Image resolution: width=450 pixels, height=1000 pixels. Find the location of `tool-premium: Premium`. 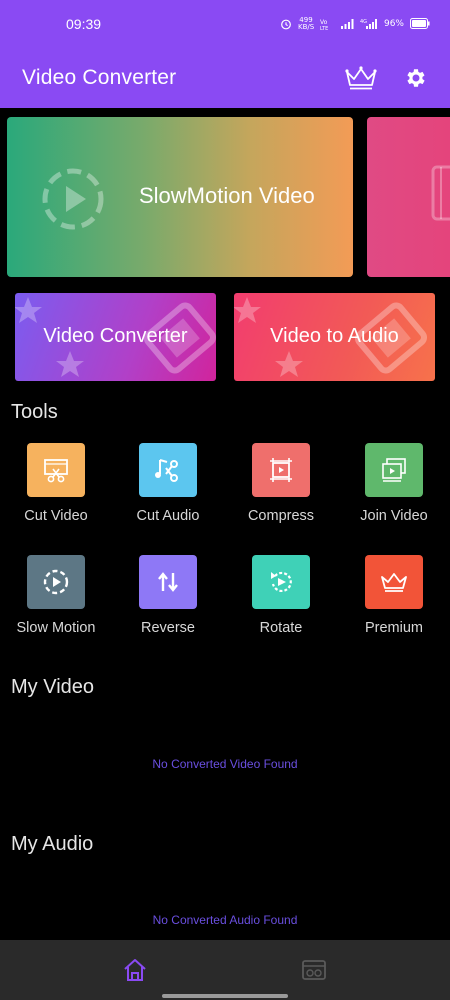

tool-premium: Premium is located at coordinates (394, 595).